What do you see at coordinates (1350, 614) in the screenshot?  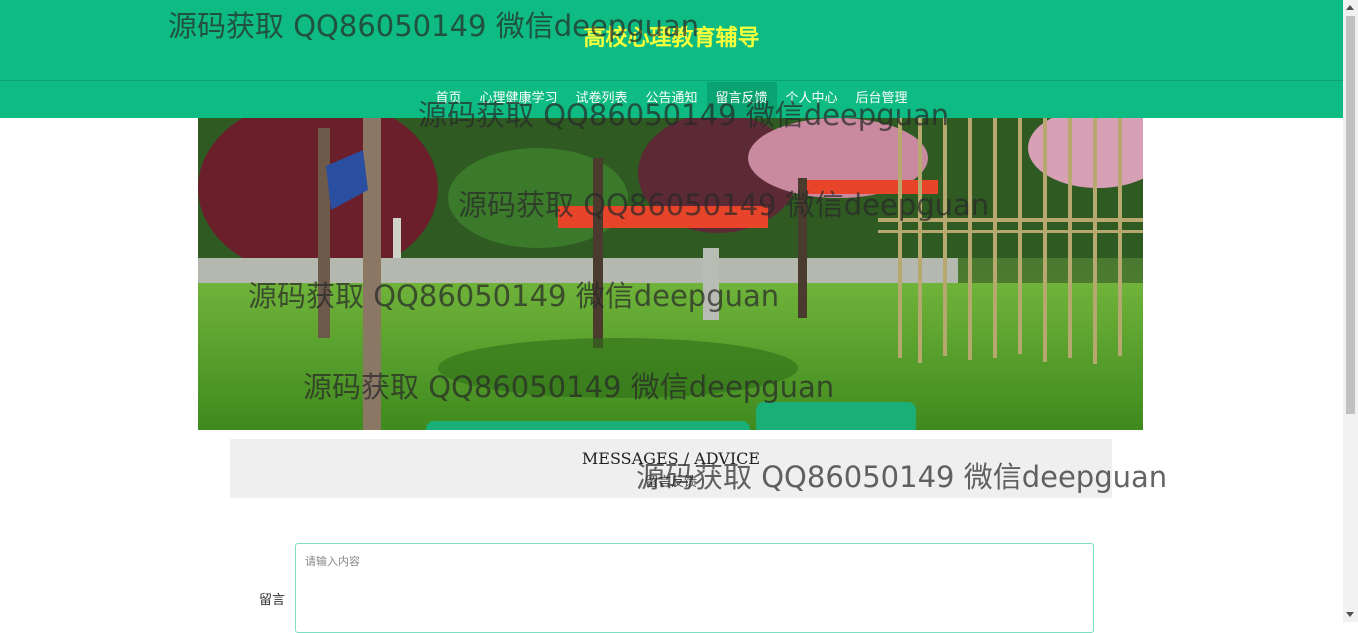 I see `scroll-down-arrow-icon` at bounding box center [1350, 614].